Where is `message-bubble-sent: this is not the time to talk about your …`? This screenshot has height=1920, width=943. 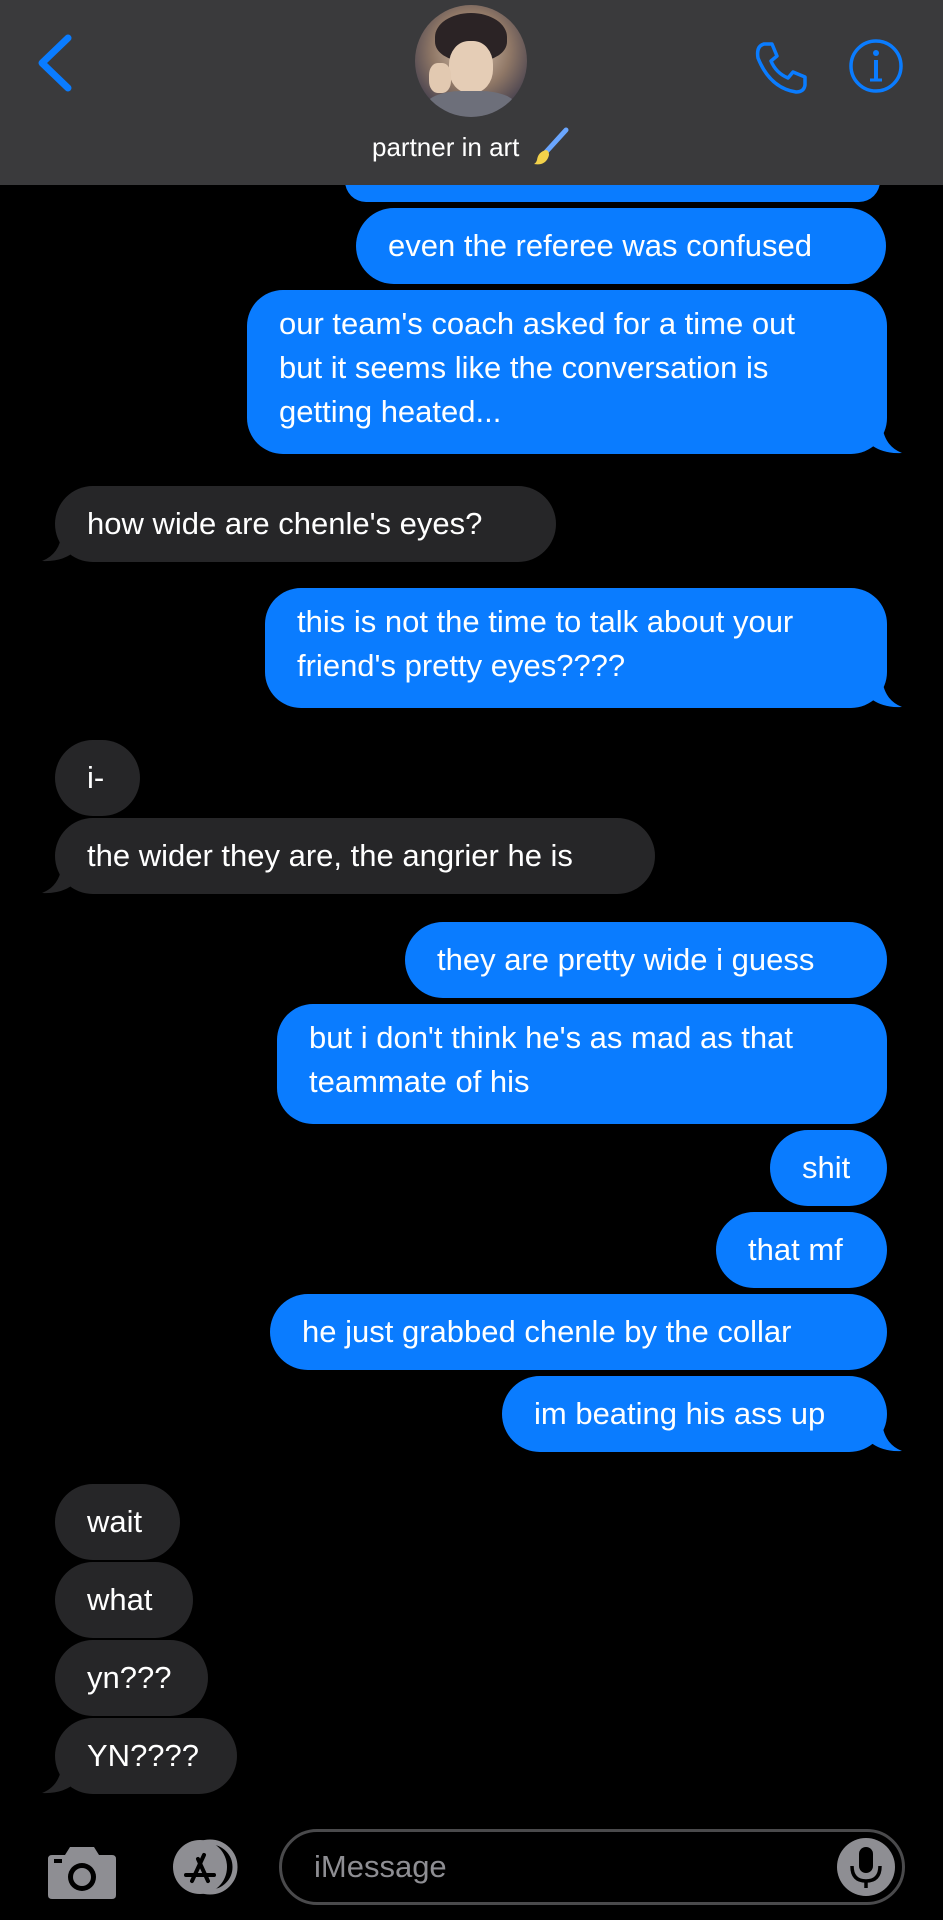
message-bubble-sent: this is not the time to talk about your … is located at coordinates (576, 648).